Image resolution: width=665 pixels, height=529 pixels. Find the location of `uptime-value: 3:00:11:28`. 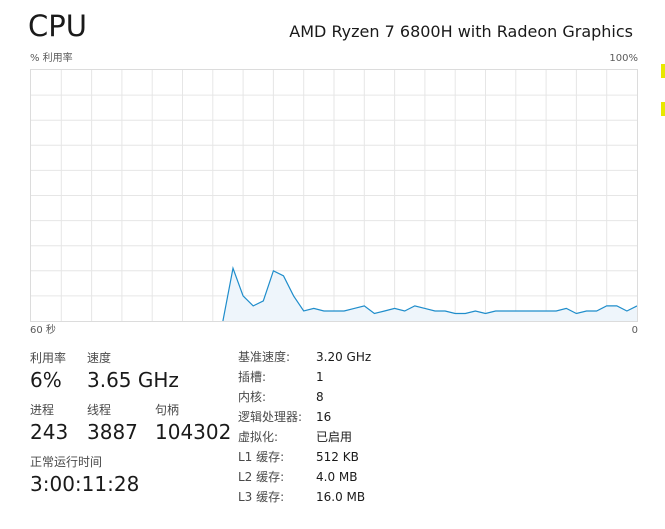

uptime-value: 3:00:11:28 is located at coordinates (85, 484).